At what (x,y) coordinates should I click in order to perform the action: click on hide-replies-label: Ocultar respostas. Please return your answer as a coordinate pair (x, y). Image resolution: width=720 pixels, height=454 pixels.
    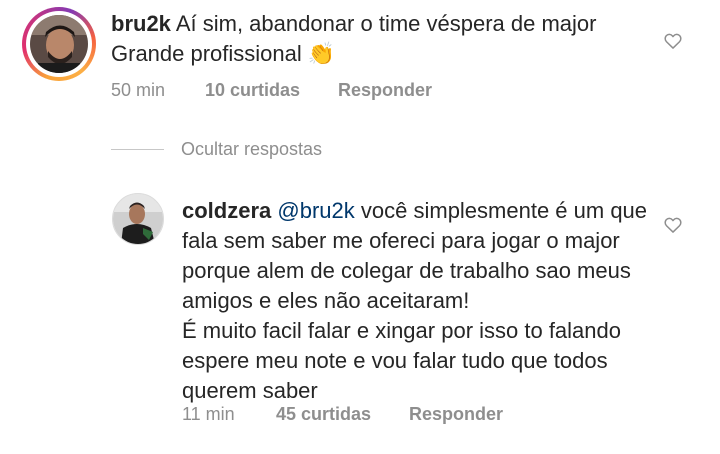
    Looking at the image, I should click on (251, 149).